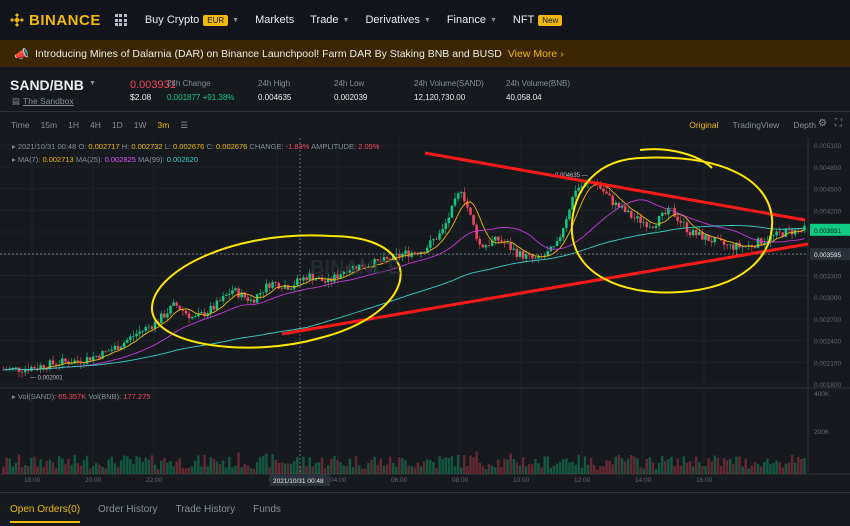 This screenshot has width=850, height=526. Describe the element at coordinates (703, 125) in the screenshot. I see `view-tab-original: Original` at that location.